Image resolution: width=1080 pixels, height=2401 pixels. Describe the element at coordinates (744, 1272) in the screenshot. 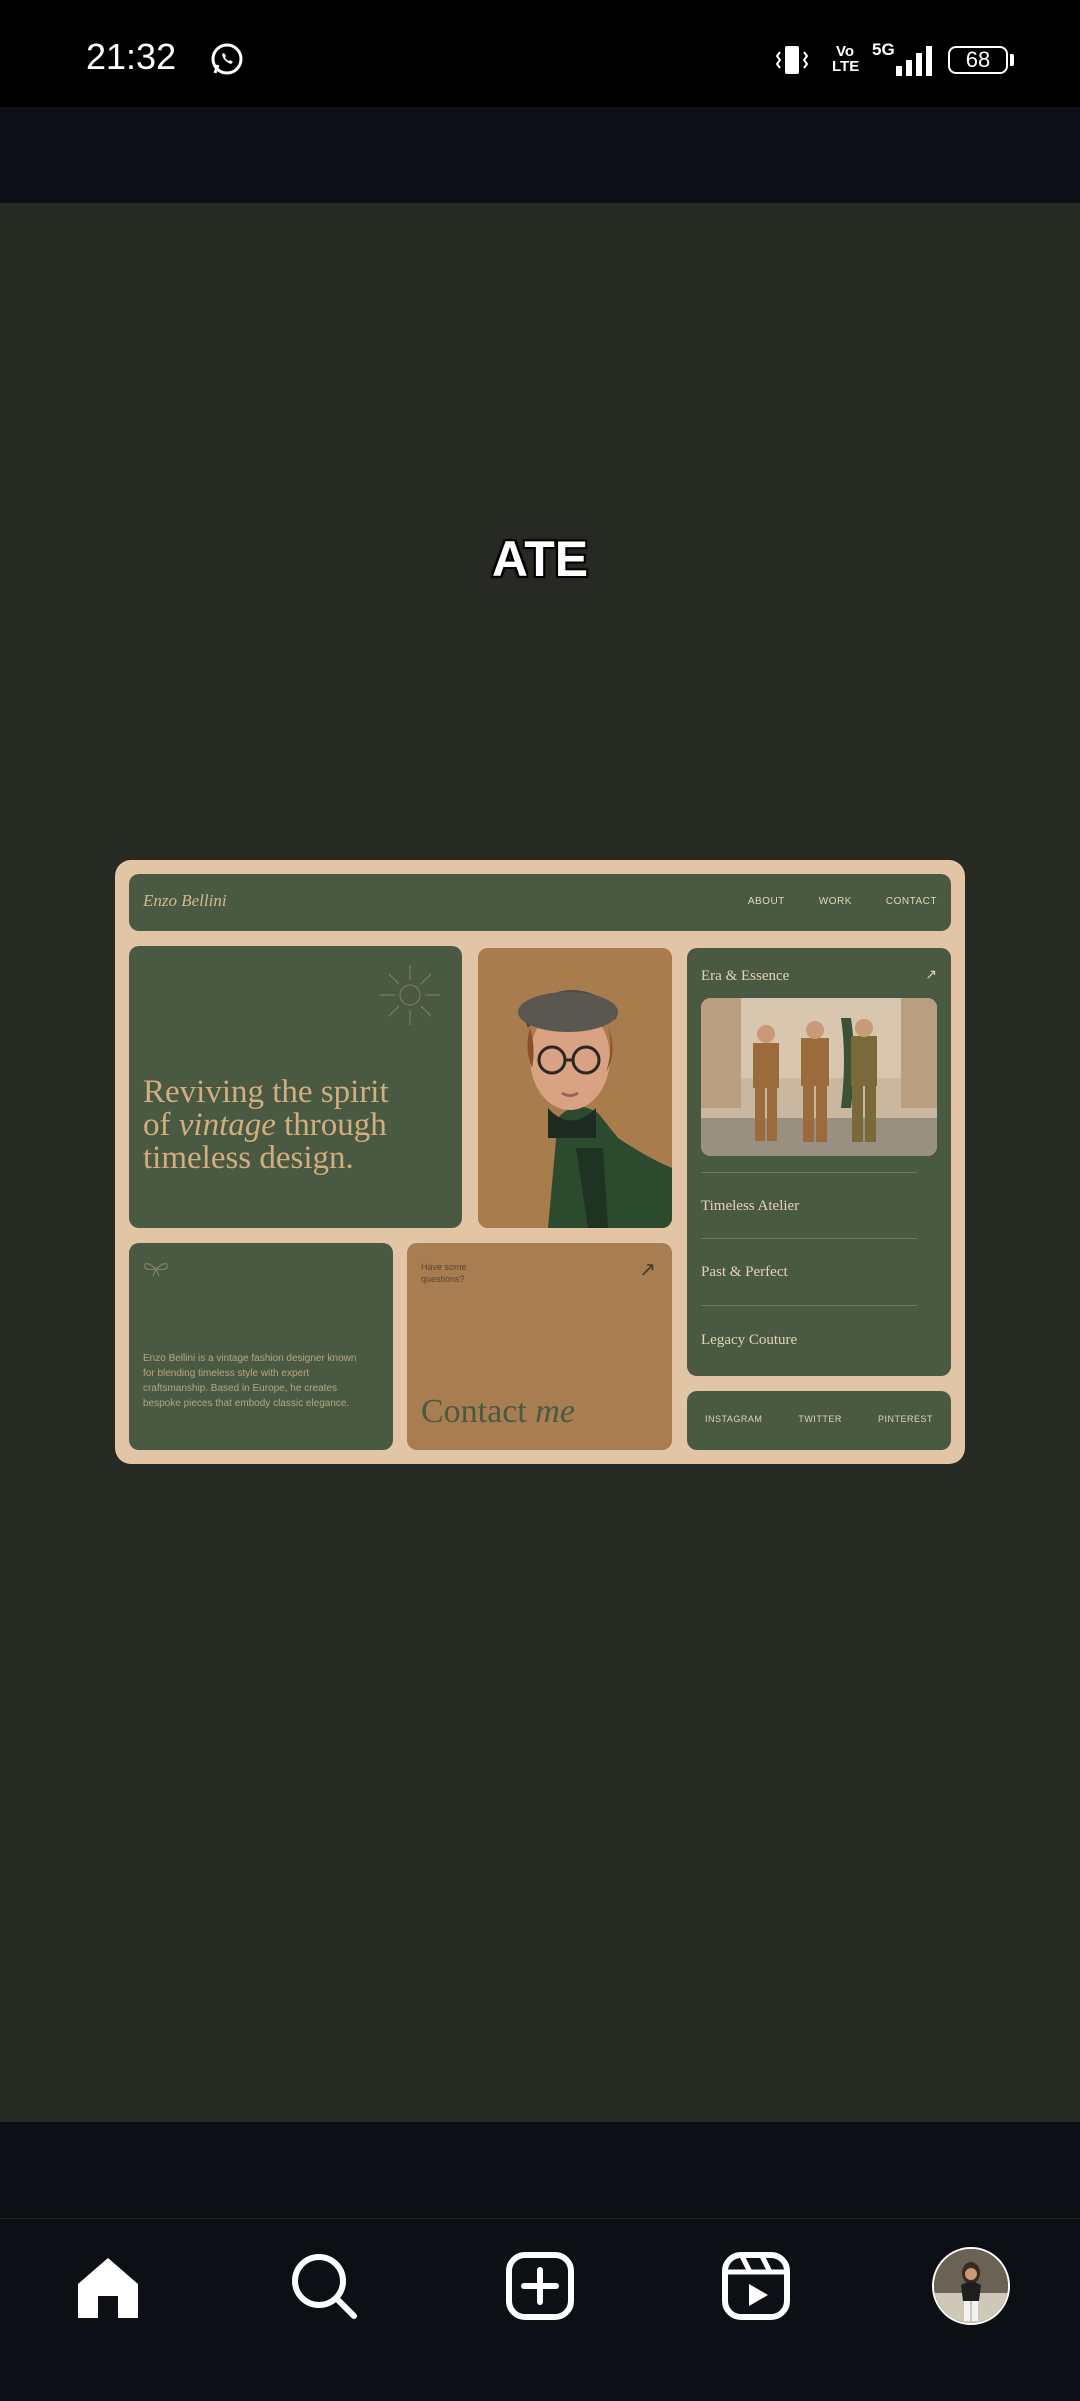

I see `collection-item: Past & Perfect` at that location.